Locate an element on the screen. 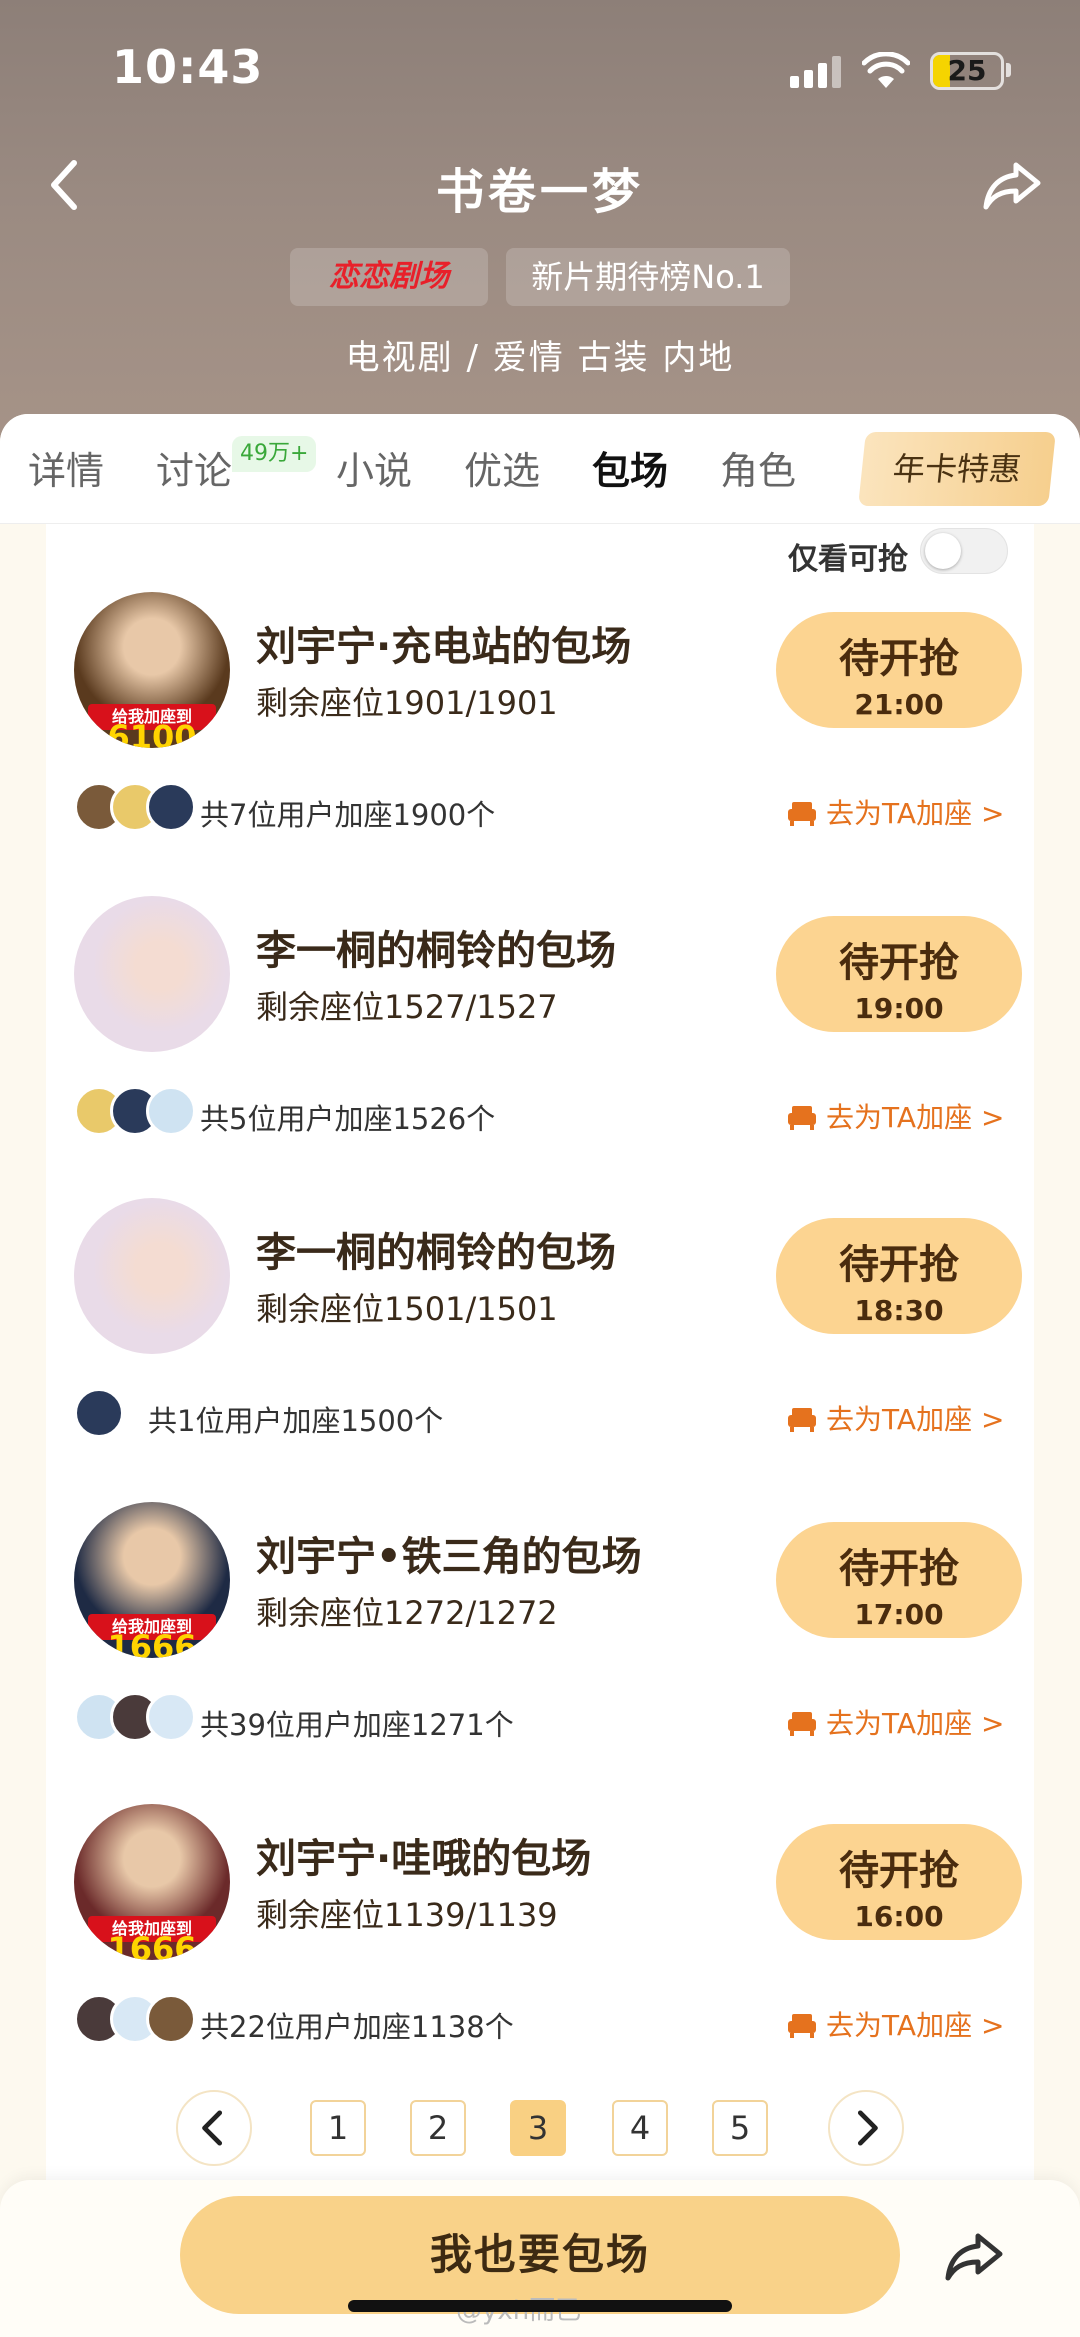  battery-cap is located at coordinates (1008, 70).